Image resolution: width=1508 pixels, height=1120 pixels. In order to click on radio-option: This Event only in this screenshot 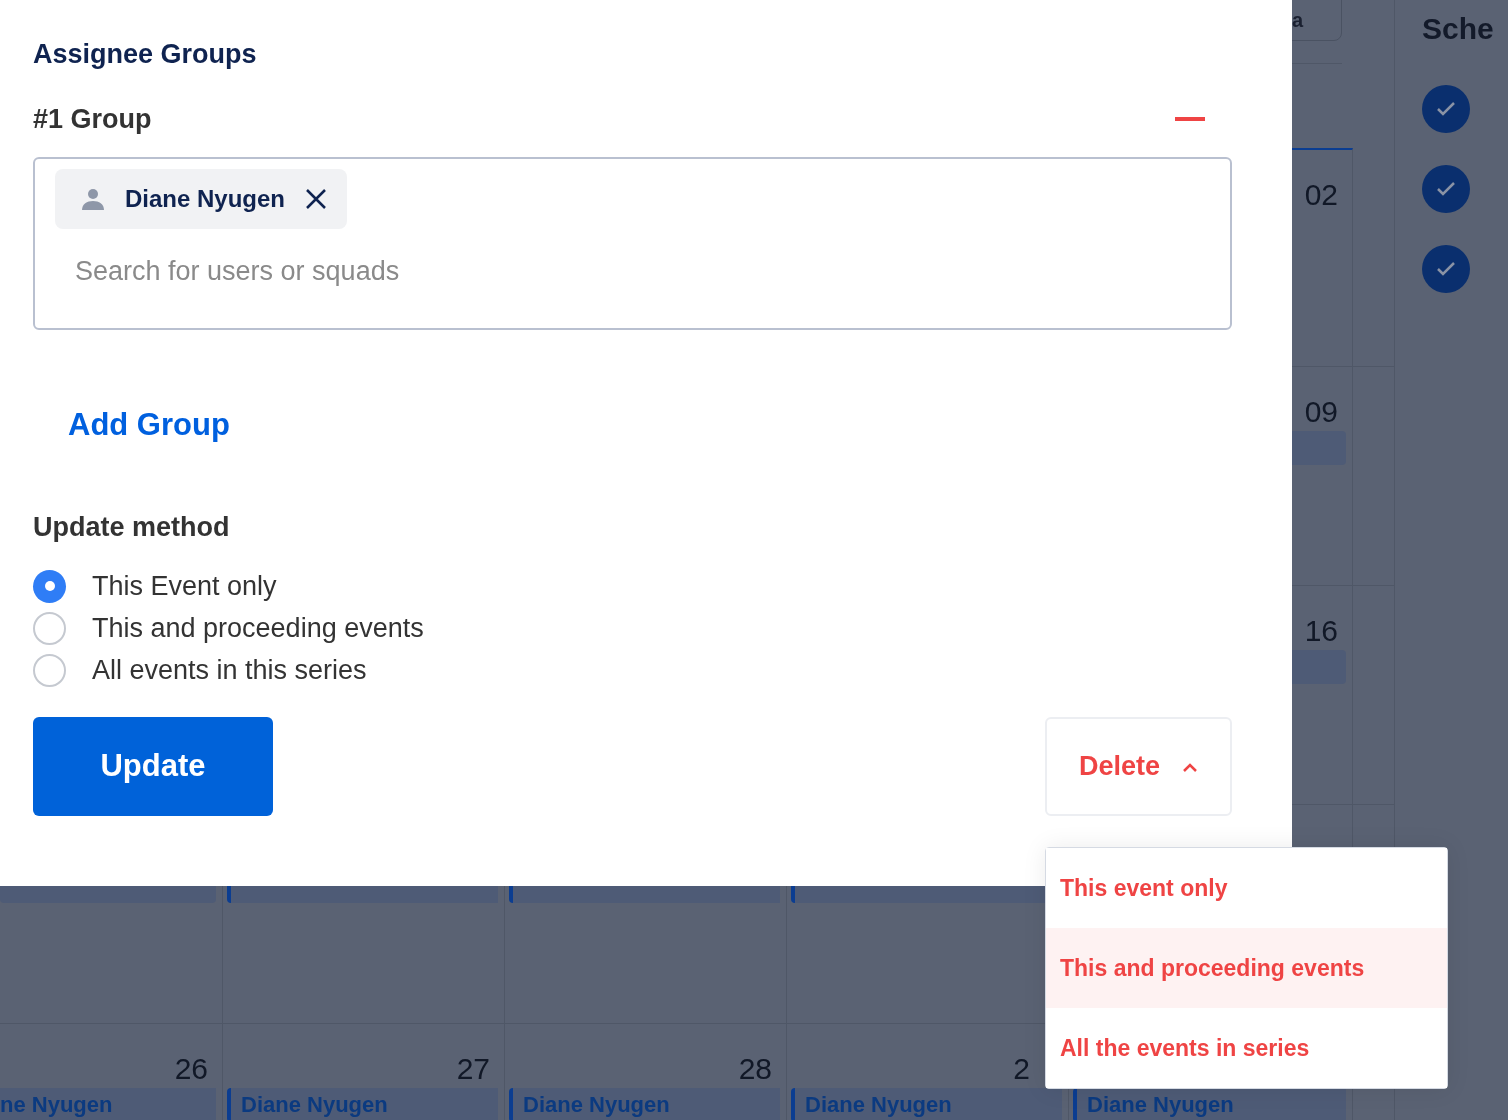, I will do `click(155, 586)`.